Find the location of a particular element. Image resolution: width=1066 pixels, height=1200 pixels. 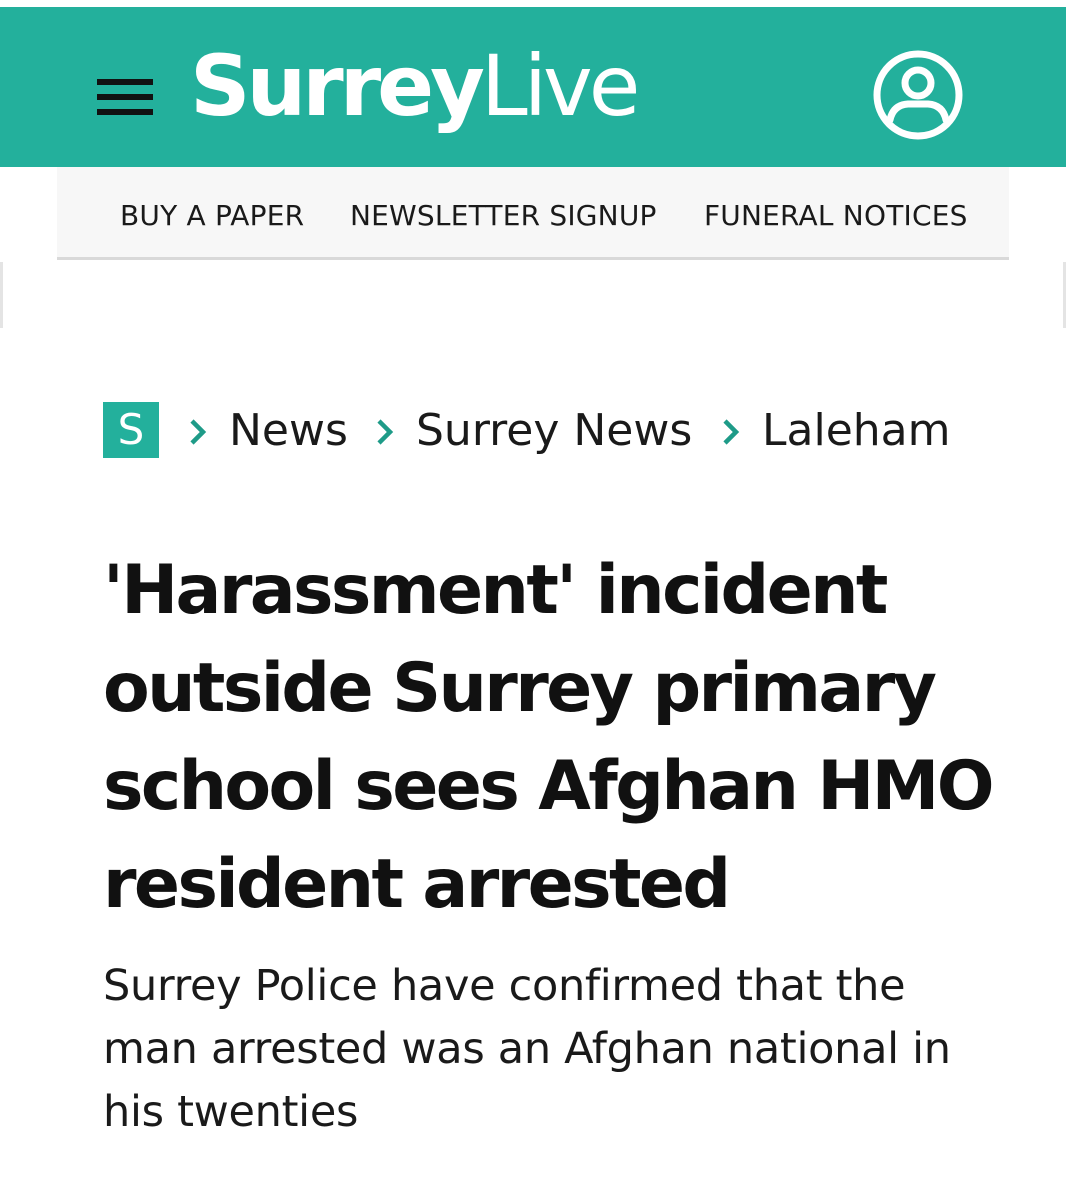

nav-buy-a-paper: BUY A PAPER is located at coordinates (212, 215).